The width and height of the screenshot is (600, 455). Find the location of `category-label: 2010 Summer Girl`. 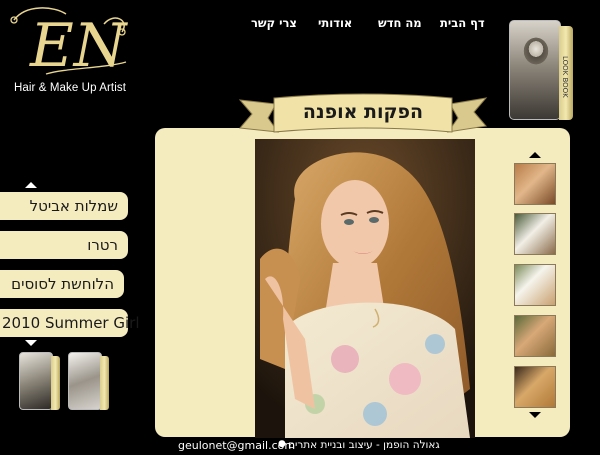

category-label: 2010 Summer Girl is located at coordinates (71, 323).